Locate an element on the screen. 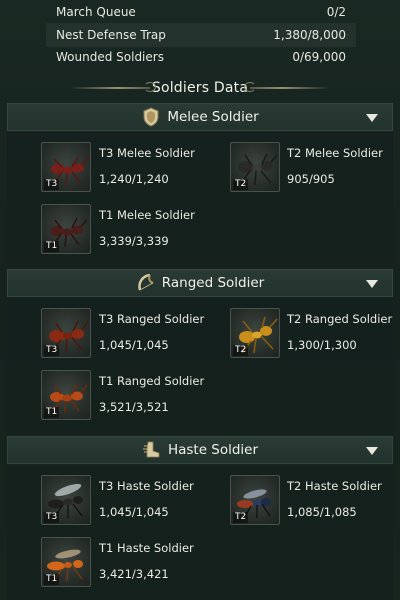  unit-name: T2 Haste Soldier is located at coordinates (334, 486).